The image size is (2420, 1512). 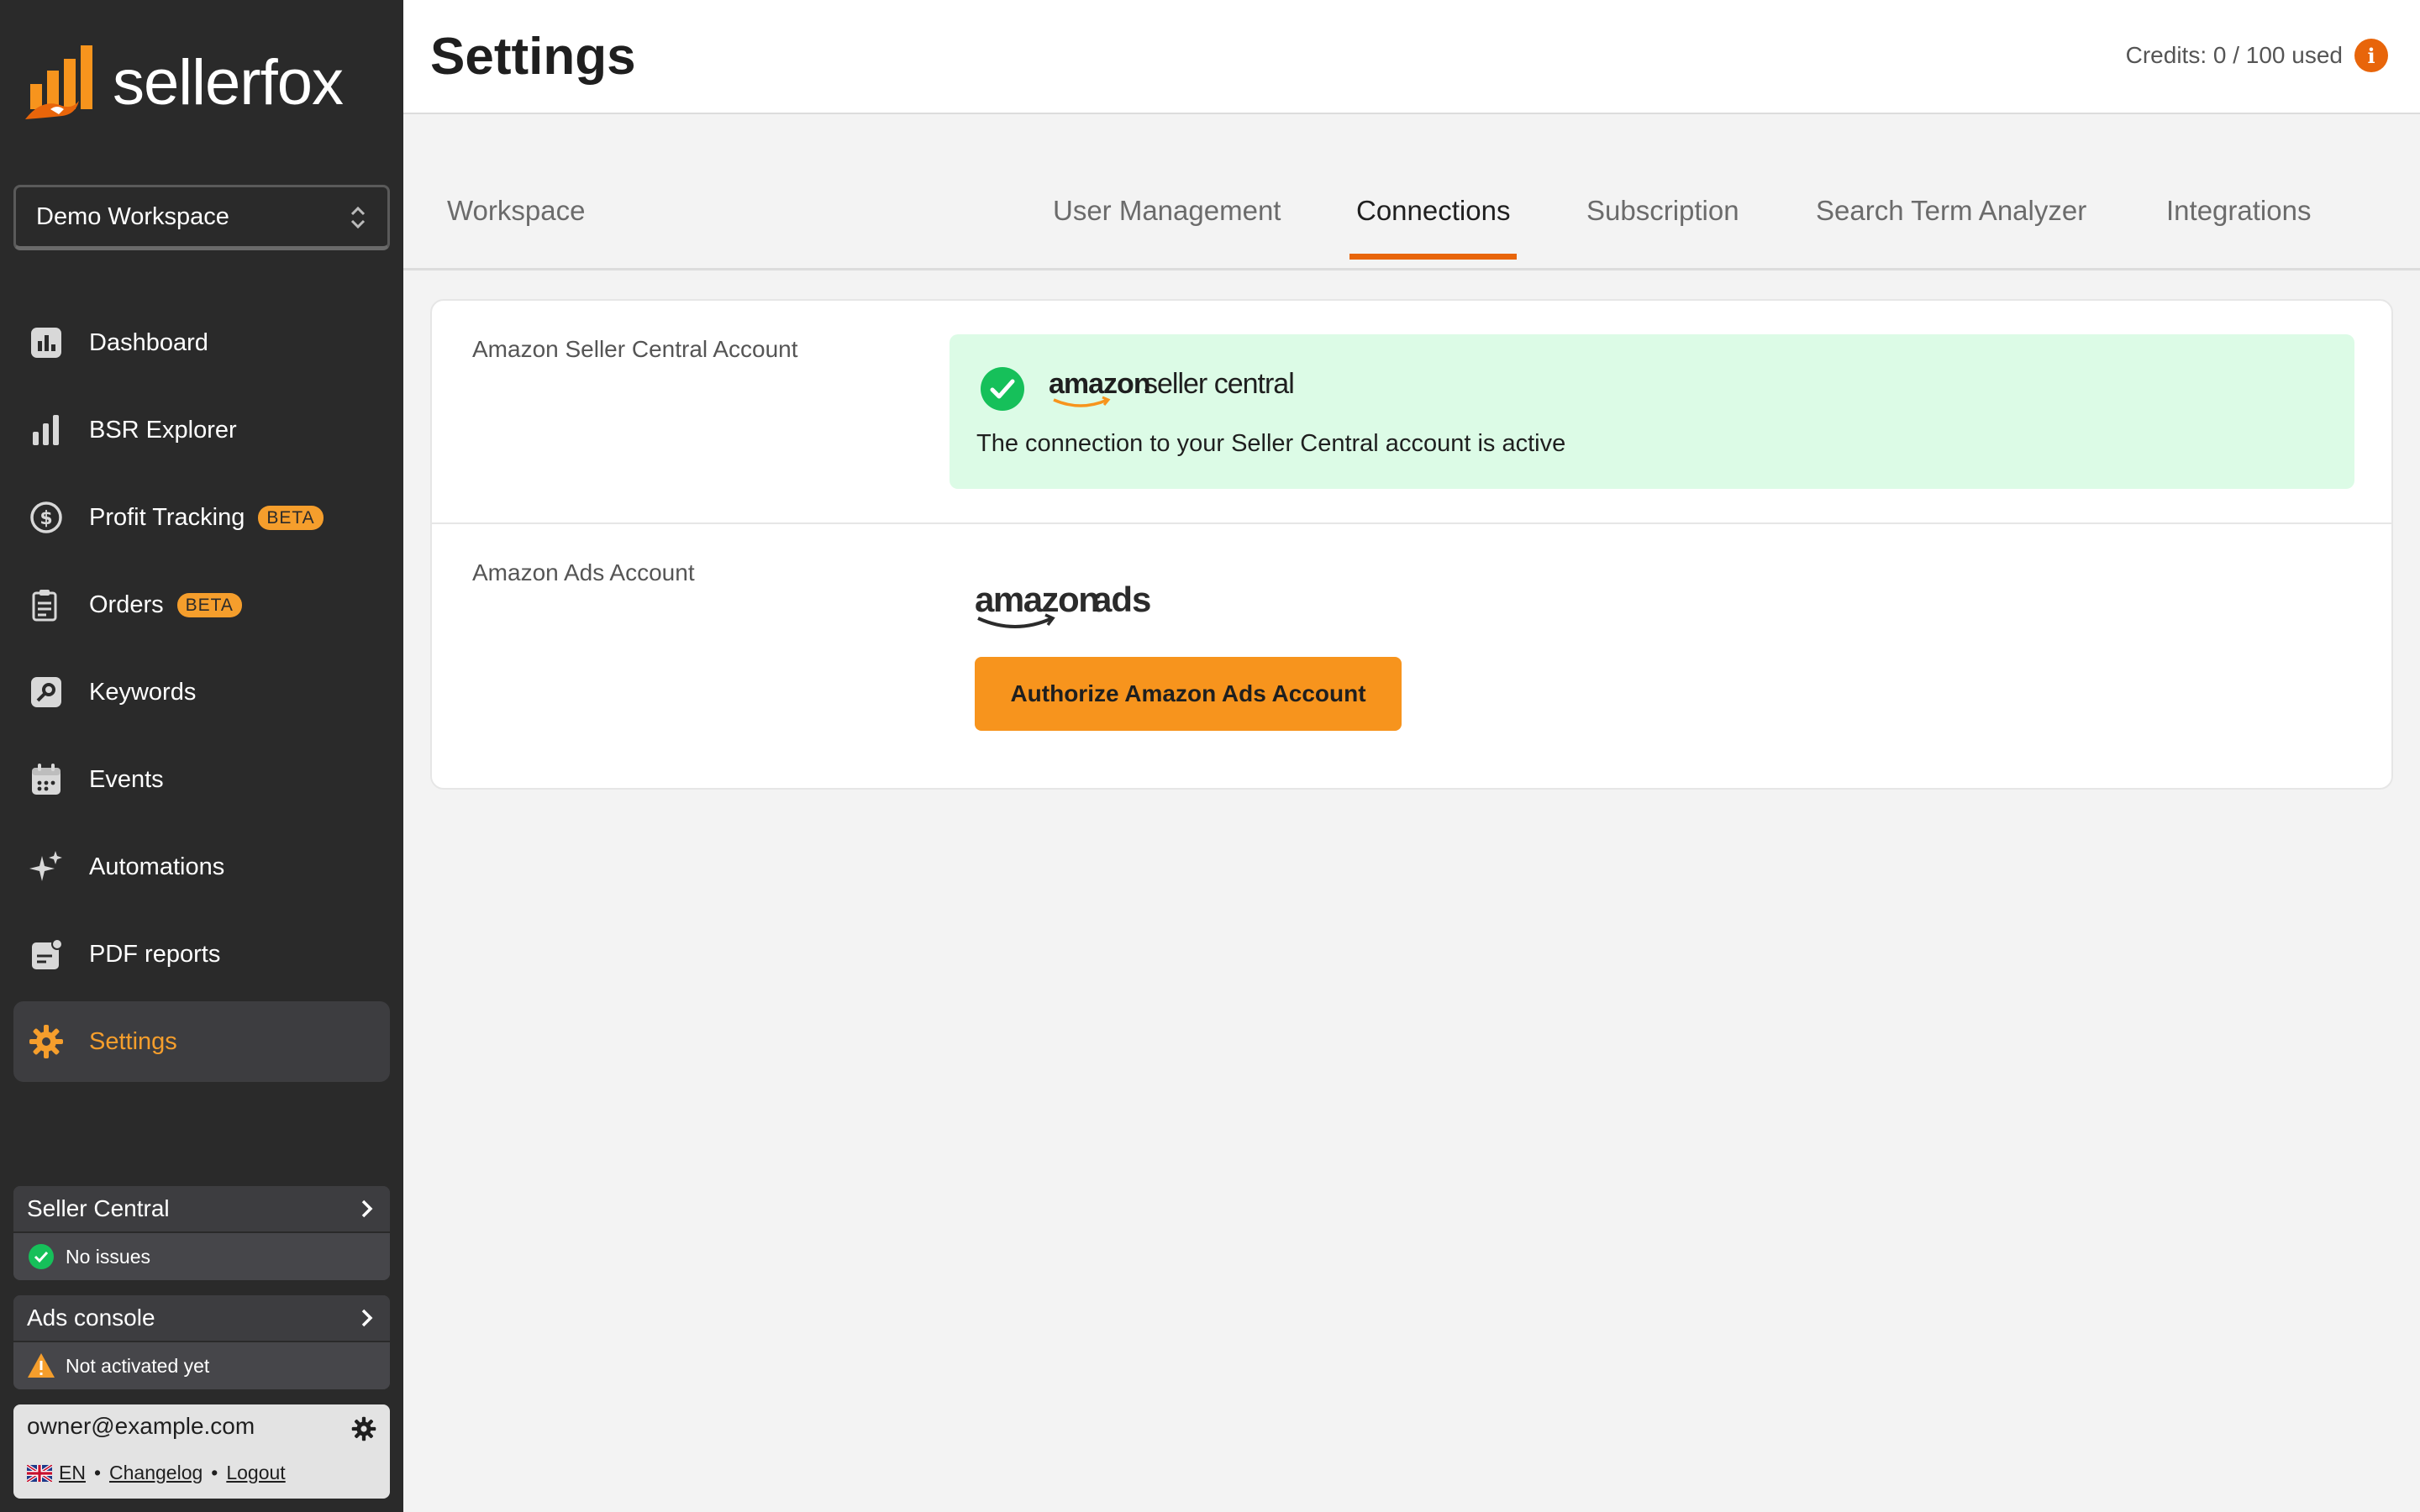 I want to click on sidebar-item-pdf-reports: PDF reports, so click(x=202, y=954).